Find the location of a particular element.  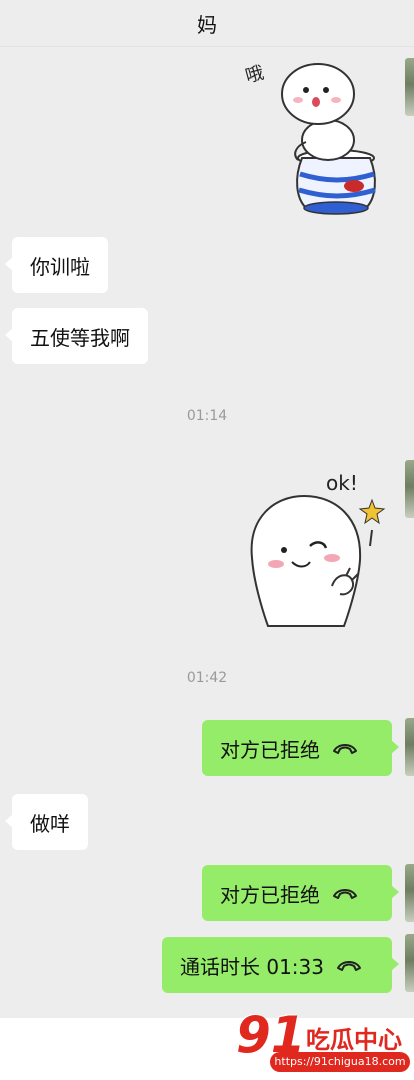

chat-header: 妈 is located at coordinates (207, 23).